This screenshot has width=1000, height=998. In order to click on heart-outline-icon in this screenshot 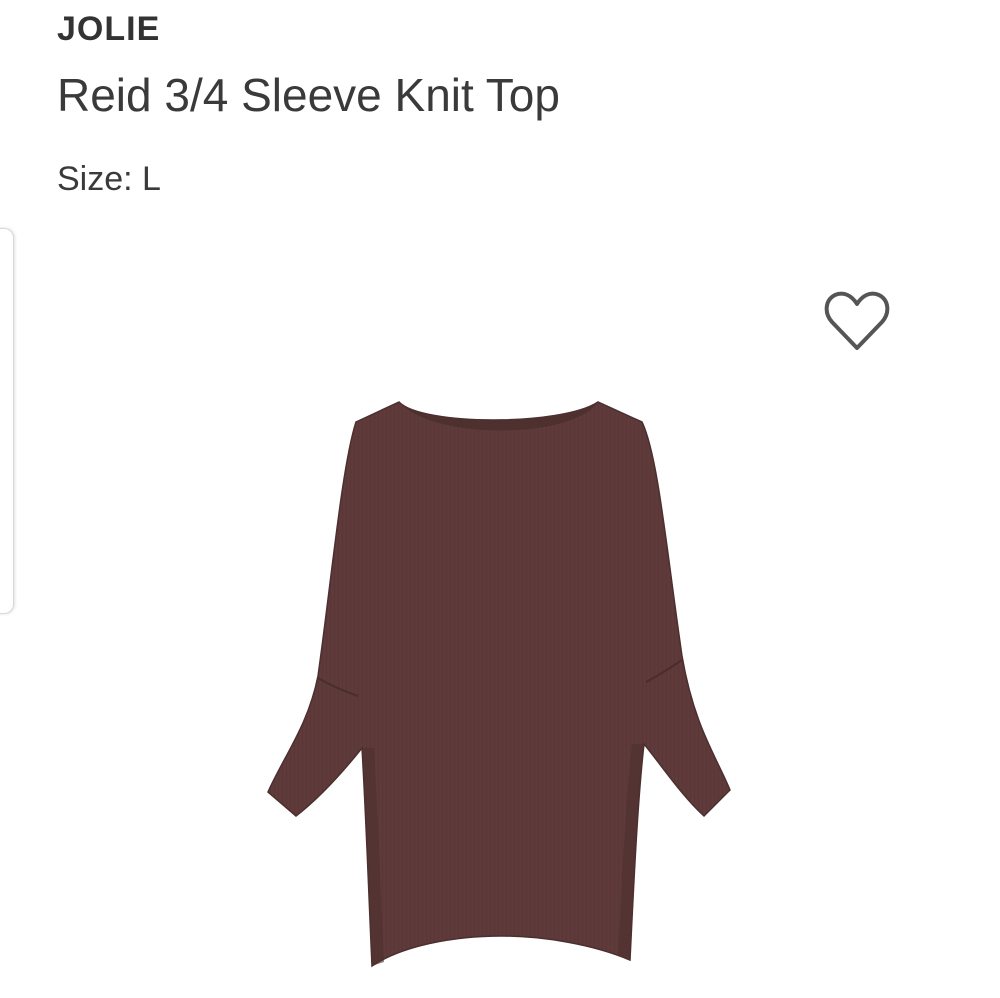, I will do `click(857, 320)`.